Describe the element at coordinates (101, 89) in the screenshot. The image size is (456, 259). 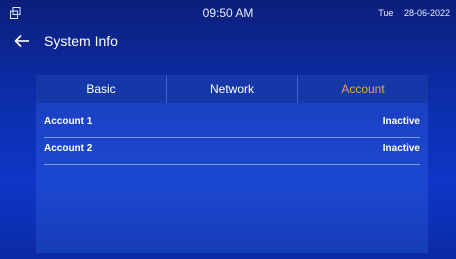
I see `tab-basic: Basic` at that location.